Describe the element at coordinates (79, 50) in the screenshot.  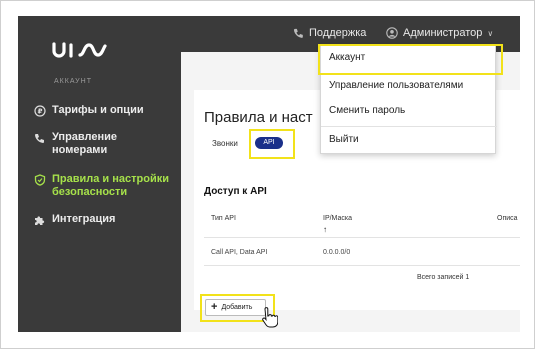
I see `uis-logo` at that location.